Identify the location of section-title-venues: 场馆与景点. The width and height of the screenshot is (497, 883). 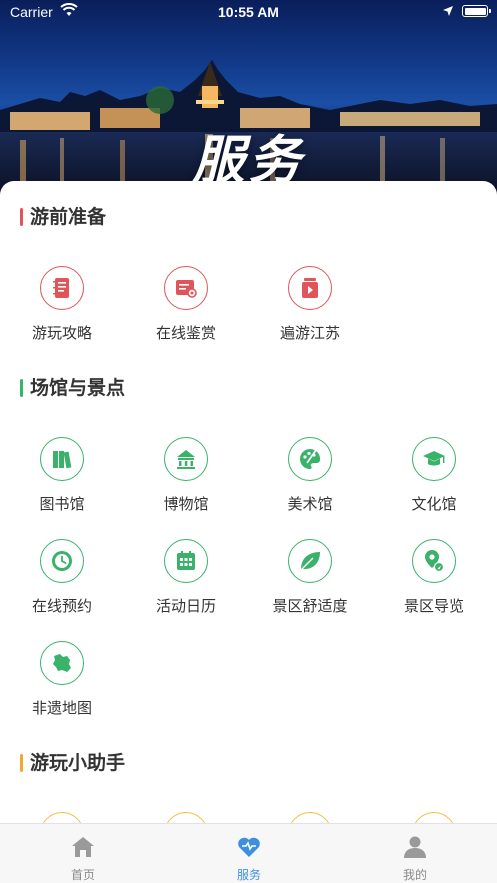
(72, 388).